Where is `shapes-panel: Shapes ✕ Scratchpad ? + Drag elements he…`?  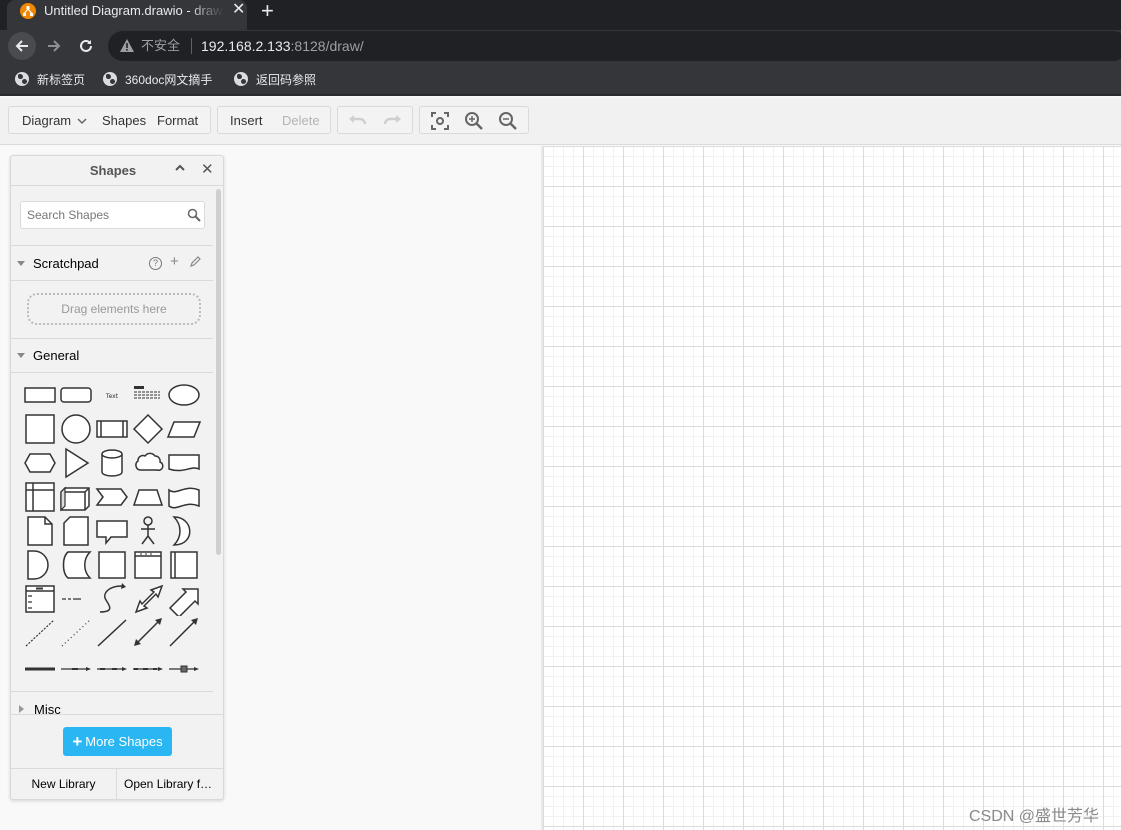 shapes-panel: Shapes ✕ Scratchpad ? + Drag elements he… is located at coordinates (117, 477).